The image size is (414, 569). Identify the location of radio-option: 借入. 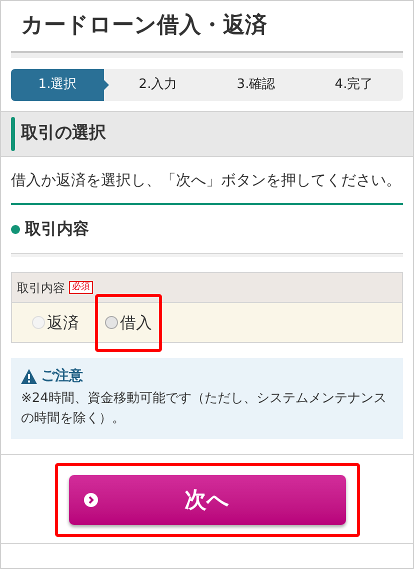
(128, 322).